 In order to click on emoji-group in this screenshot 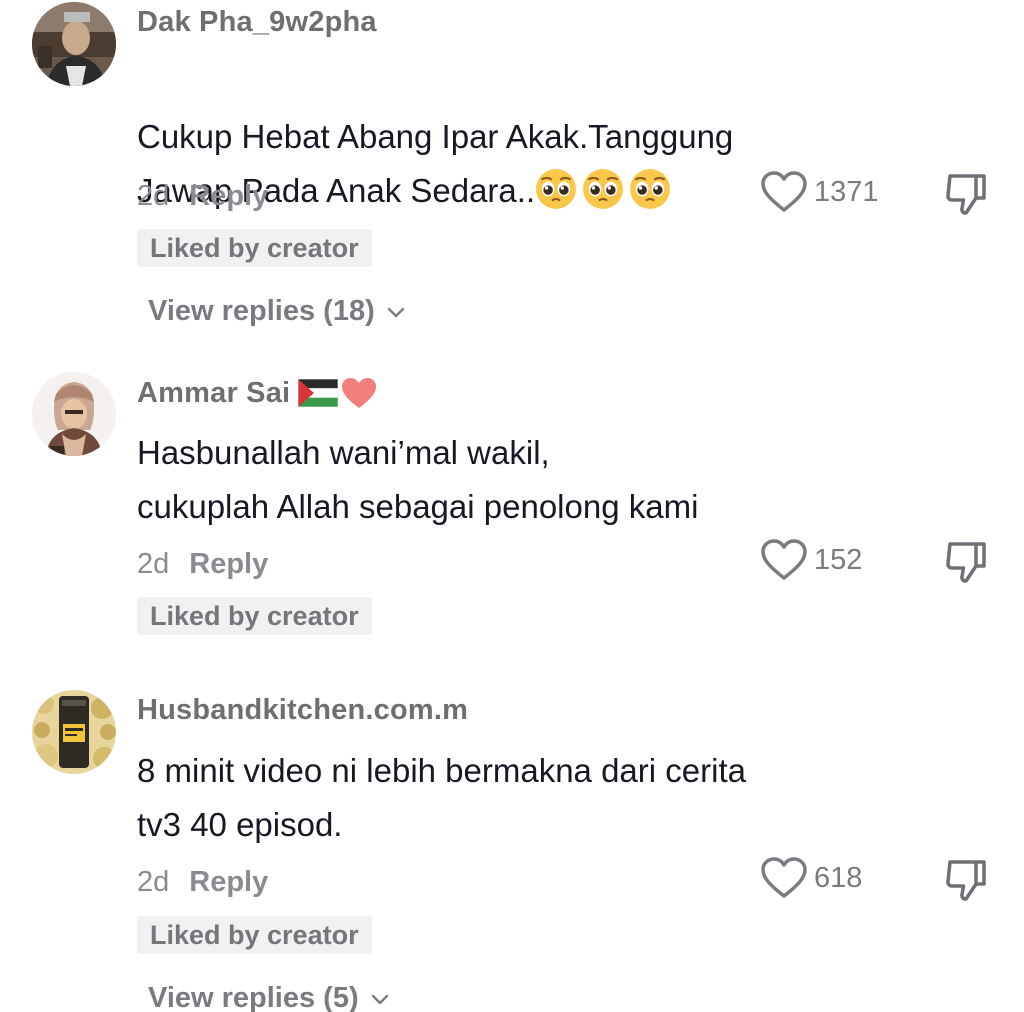, I will do `click(603, 189)`.